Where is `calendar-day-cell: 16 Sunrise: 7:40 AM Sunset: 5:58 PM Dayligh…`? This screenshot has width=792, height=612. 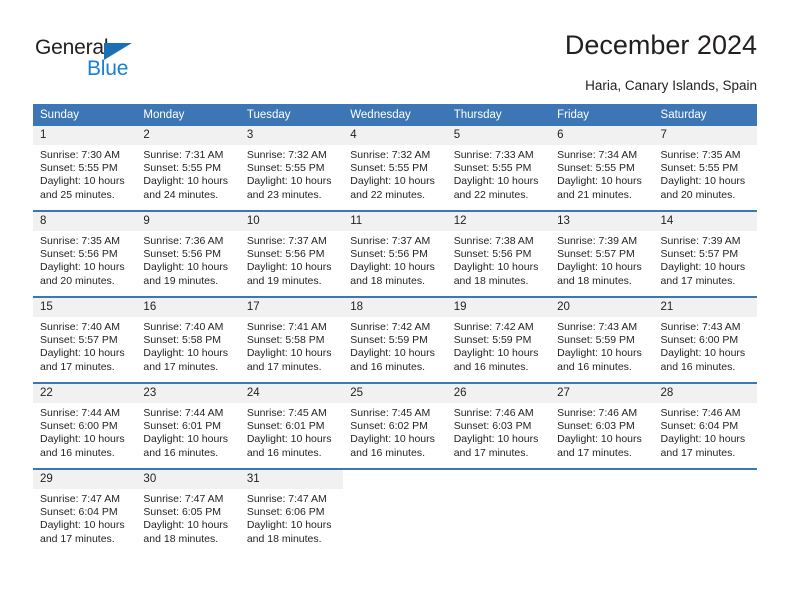
calendar-day-cell: 16 Sunrise: 7:40 AM Sunset: 5:58 PM Dayligh… is located at coordinates (188, 339).